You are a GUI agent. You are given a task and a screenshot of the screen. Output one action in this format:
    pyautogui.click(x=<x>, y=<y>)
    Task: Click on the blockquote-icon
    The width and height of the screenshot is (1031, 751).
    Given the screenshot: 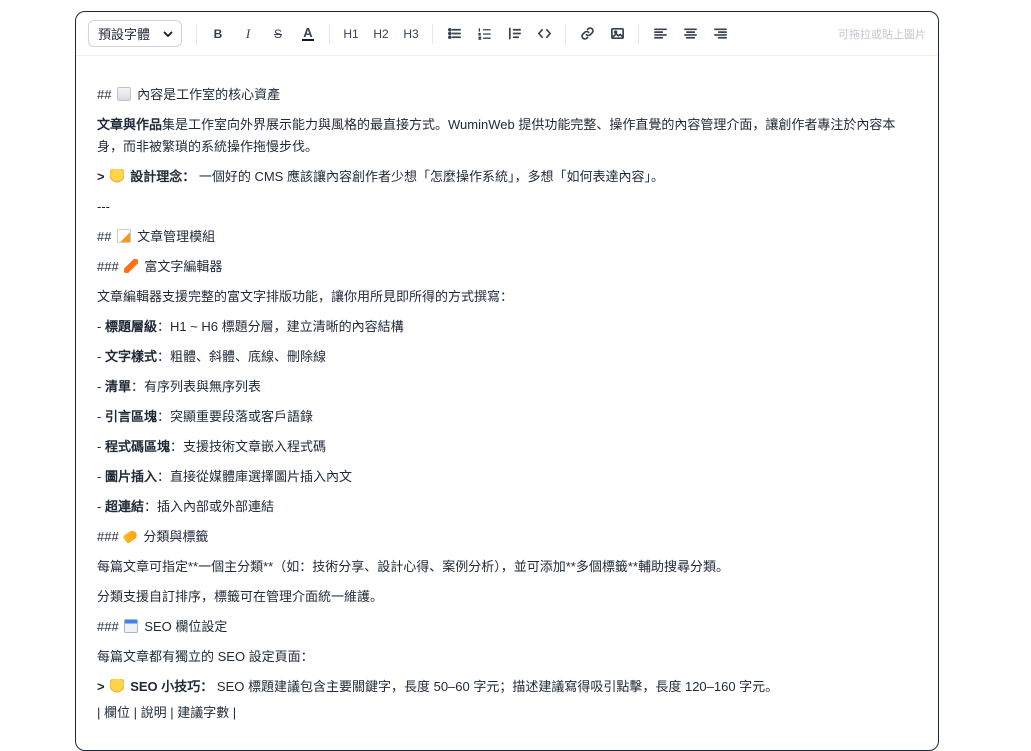 What is the action you would take?
    pyautogui.click(x=514, y=33)
    